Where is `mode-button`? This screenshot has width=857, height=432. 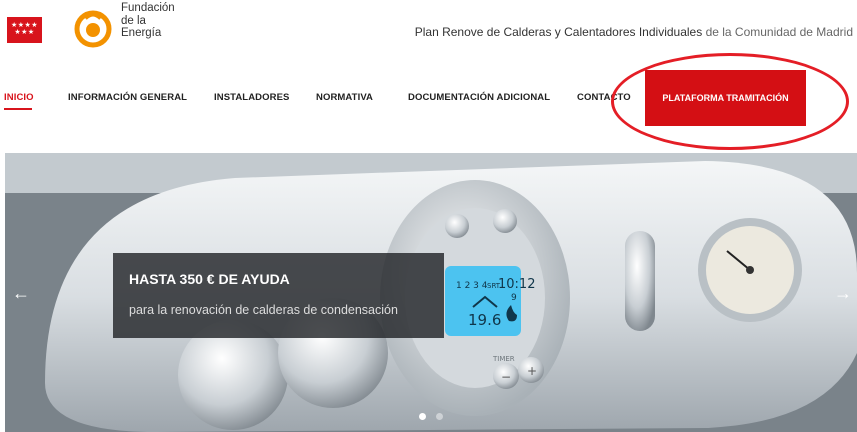
mode-button is located at coordinates (457, 226).